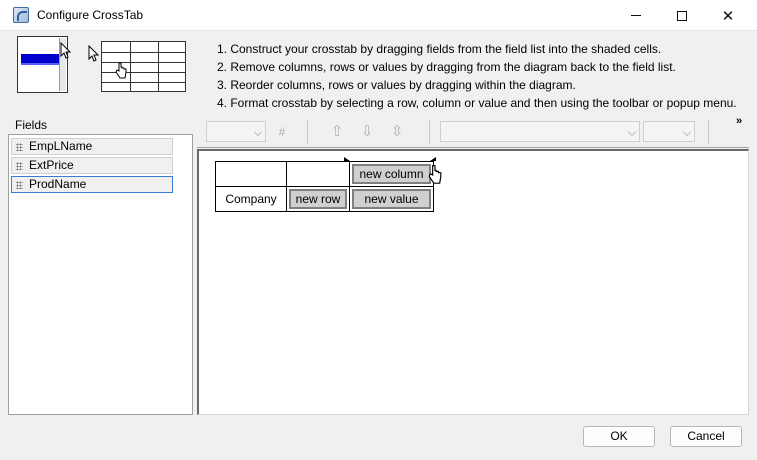  I want to click on maximize-icon, so click(682, 15).